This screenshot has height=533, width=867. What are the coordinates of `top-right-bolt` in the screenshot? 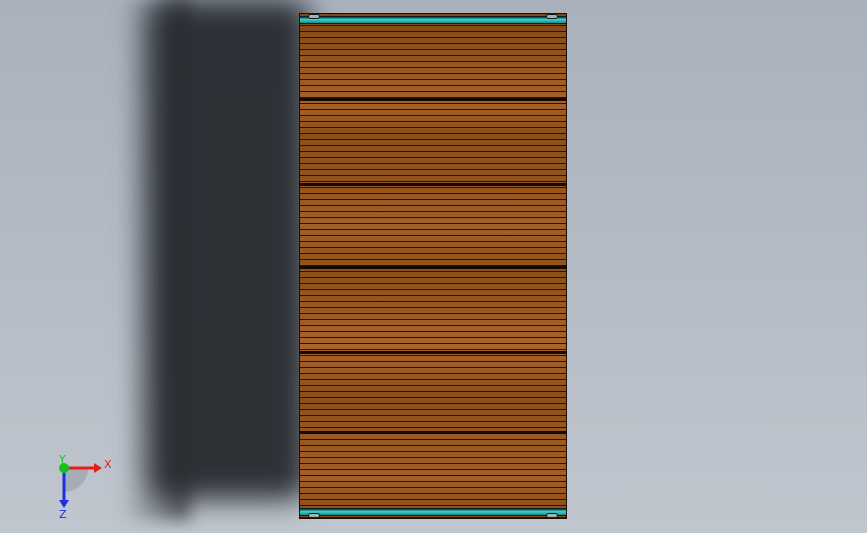 It's located at (552, 16).